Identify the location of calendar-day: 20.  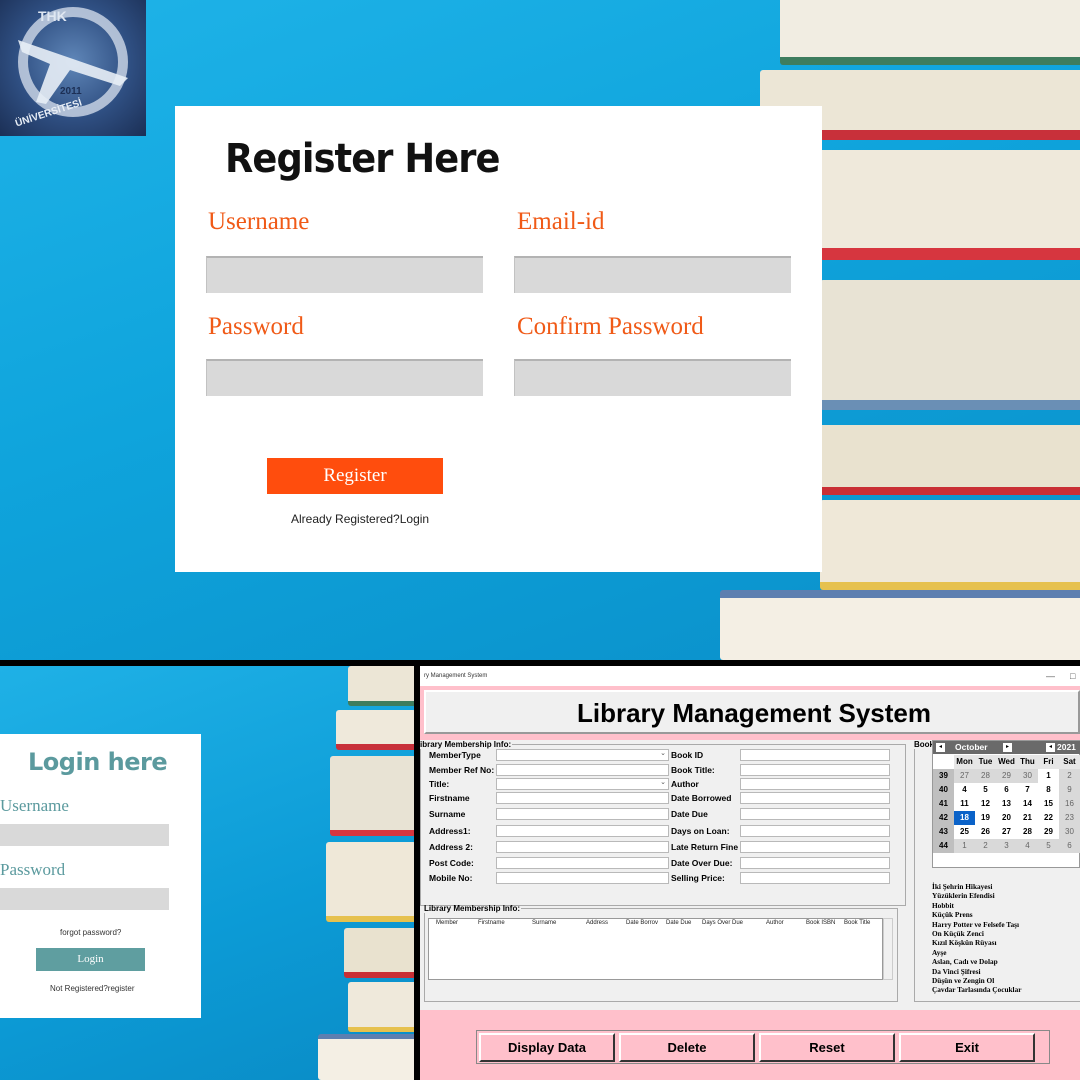
(1006, 818).